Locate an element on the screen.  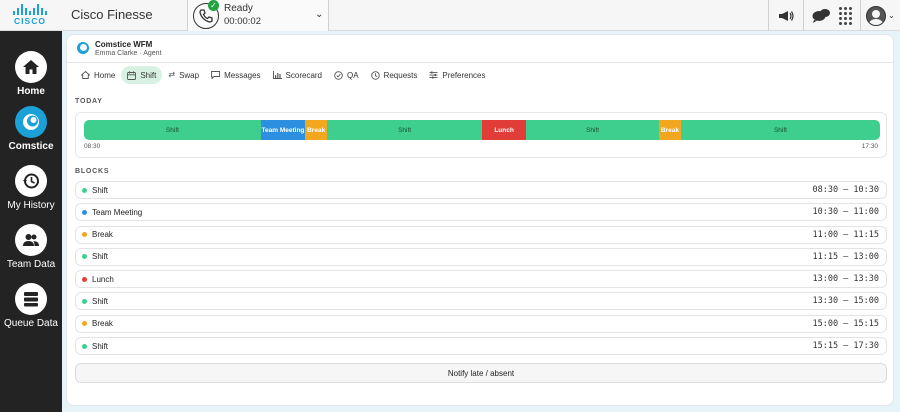
avatar-icon is located at coordinates (876, 15).